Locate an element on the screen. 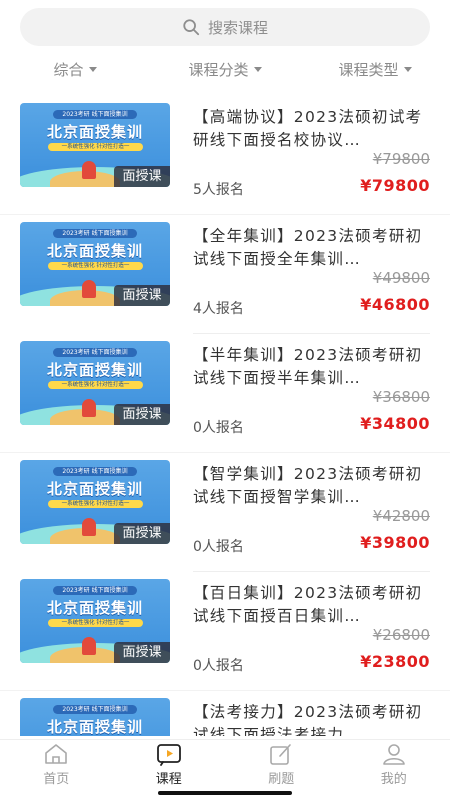  tab-label: 刷题 is located at coordinates (281, 779).